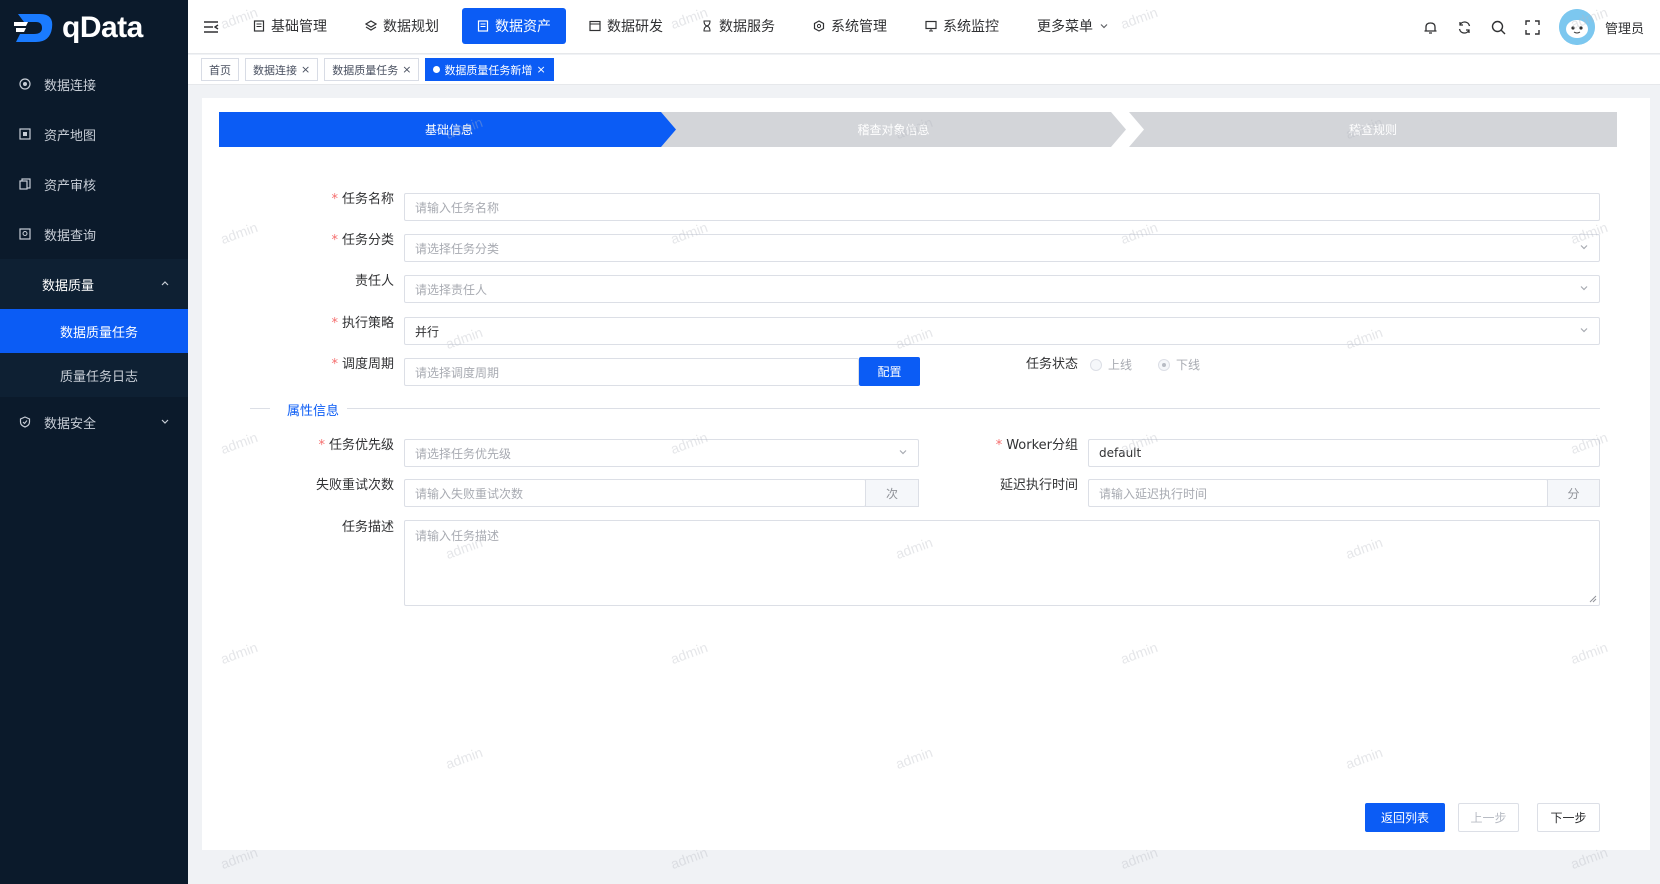 The image size is (1660, 884). Describe the element at coordinates (1002, 248) in the screenshot. I see `task-category-select: 请选择任务分类` at that location.